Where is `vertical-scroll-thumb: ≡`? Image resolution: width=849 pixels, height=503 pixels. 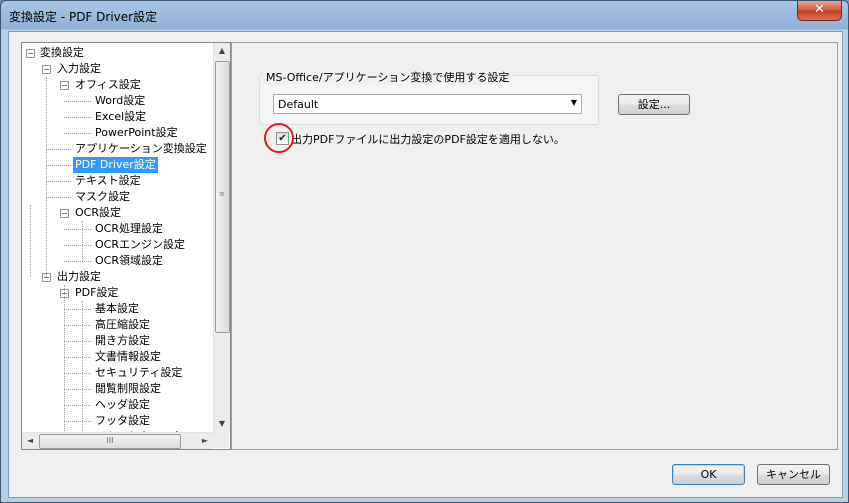 vertical-scroll-thumb: ≡ is located at coordinates (222, 197).